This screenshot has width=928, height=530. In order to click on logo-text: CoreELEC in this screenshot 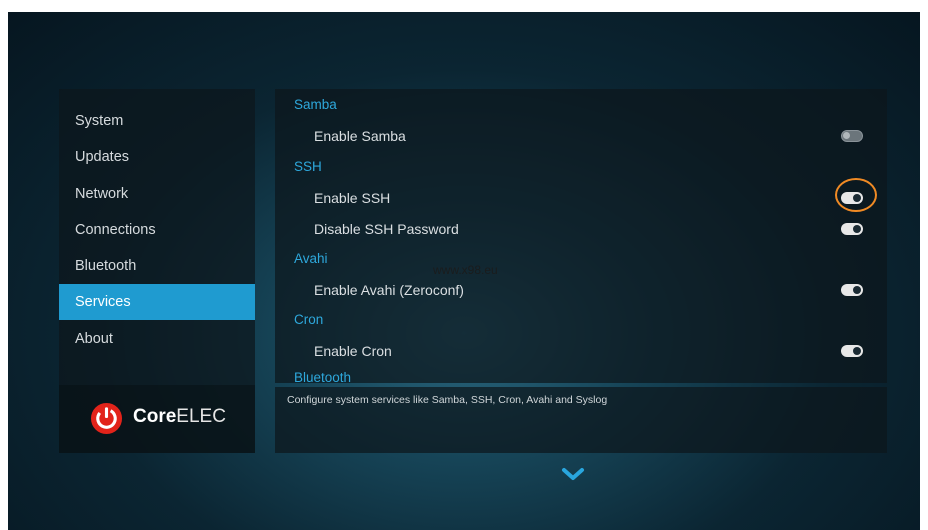, I will do `click(179, 416)`.